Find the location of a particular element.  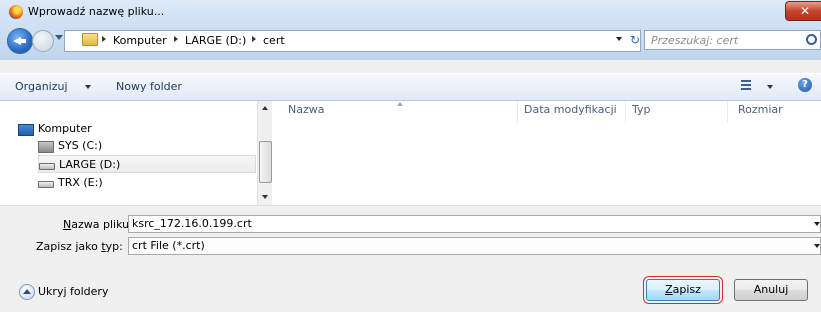

scroll-down-icon is located at coordinates (265, 197).